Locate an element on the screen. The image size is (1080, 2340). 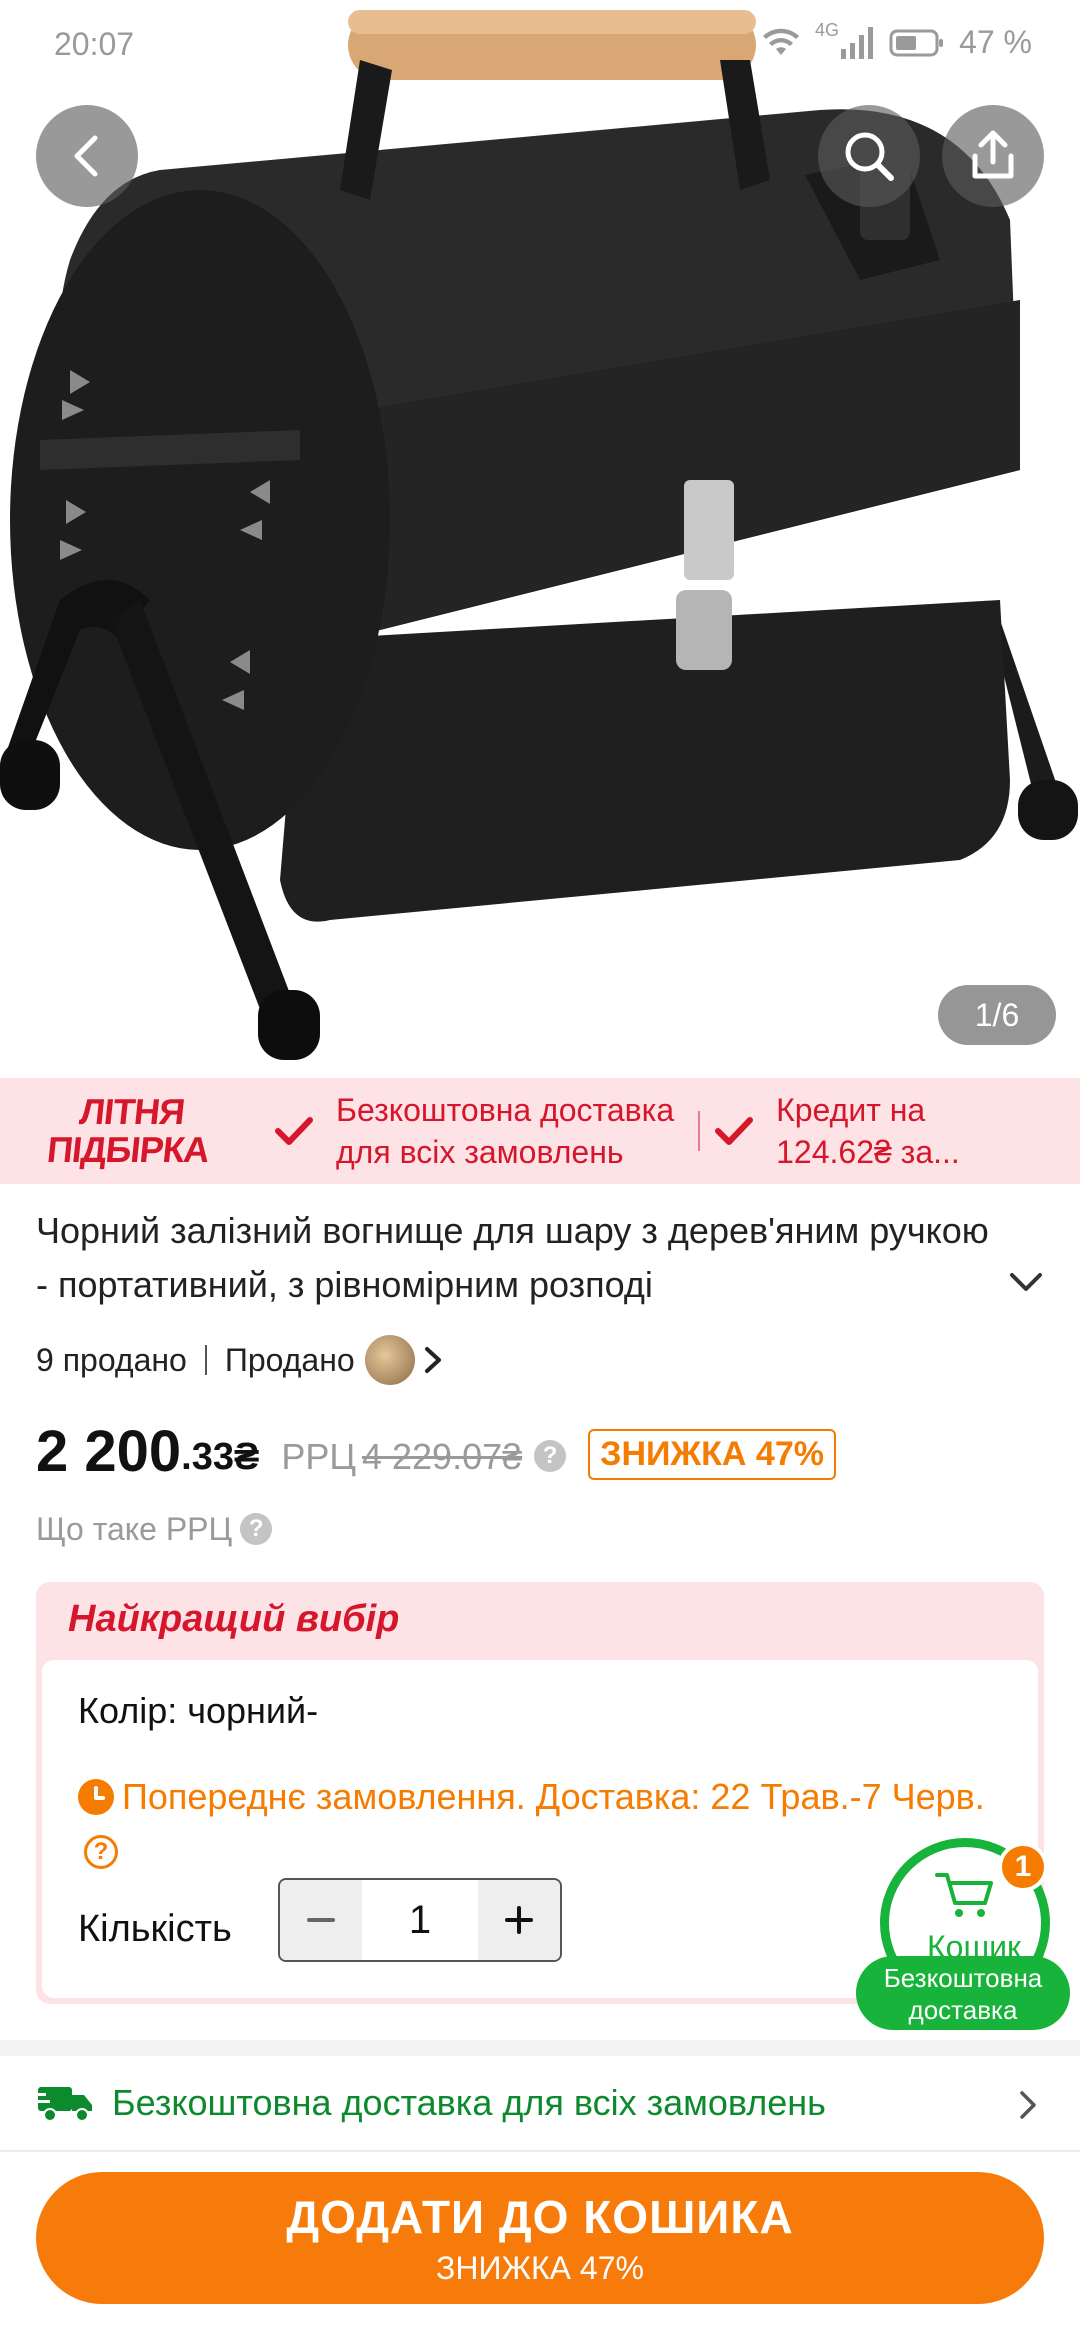
minus-icon is located at coordinates (321, 1920).